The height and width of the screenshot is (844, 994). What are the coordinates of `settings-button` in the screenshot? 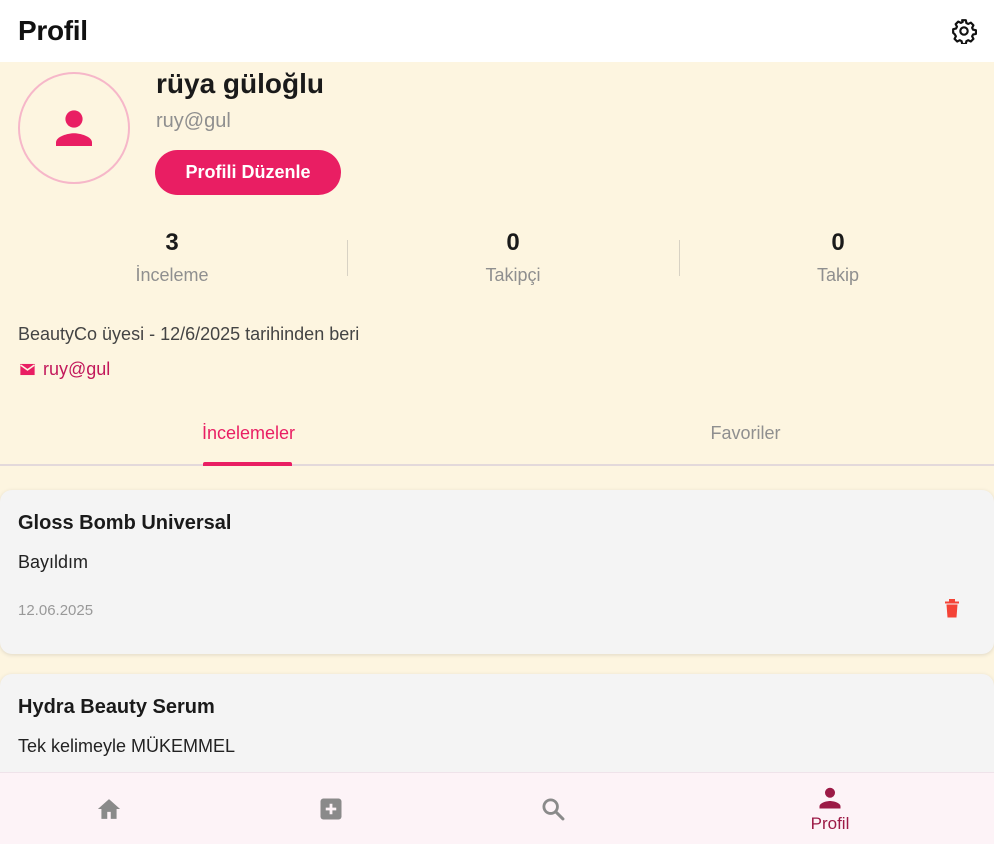 It's located at (964, 31).